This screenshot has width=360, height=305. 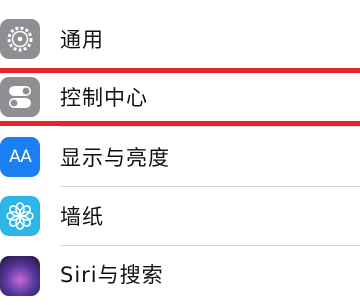 What do you see at coordinates (20, 276) in the screenshot?
I see `siri-icon` at bounding box center [20, 276].